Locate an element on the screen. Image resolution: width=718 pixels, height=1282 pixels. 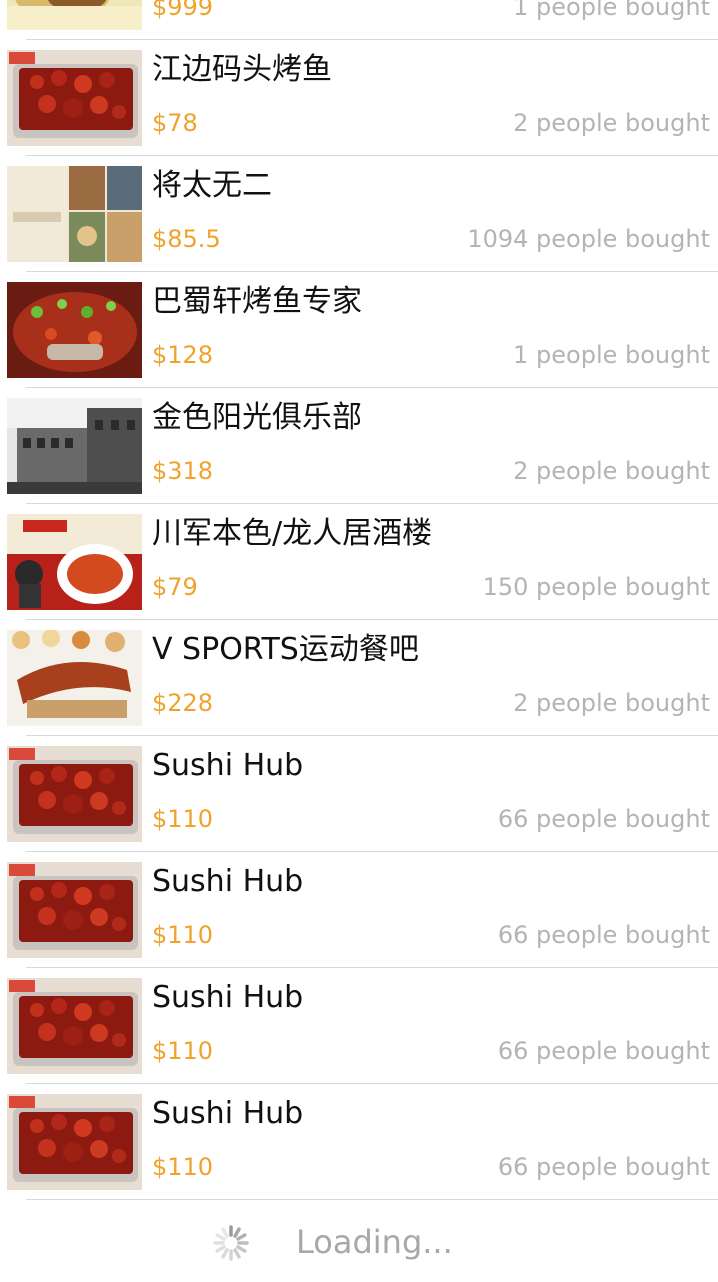
item-price: $228 is located at coordinates (183, 703).